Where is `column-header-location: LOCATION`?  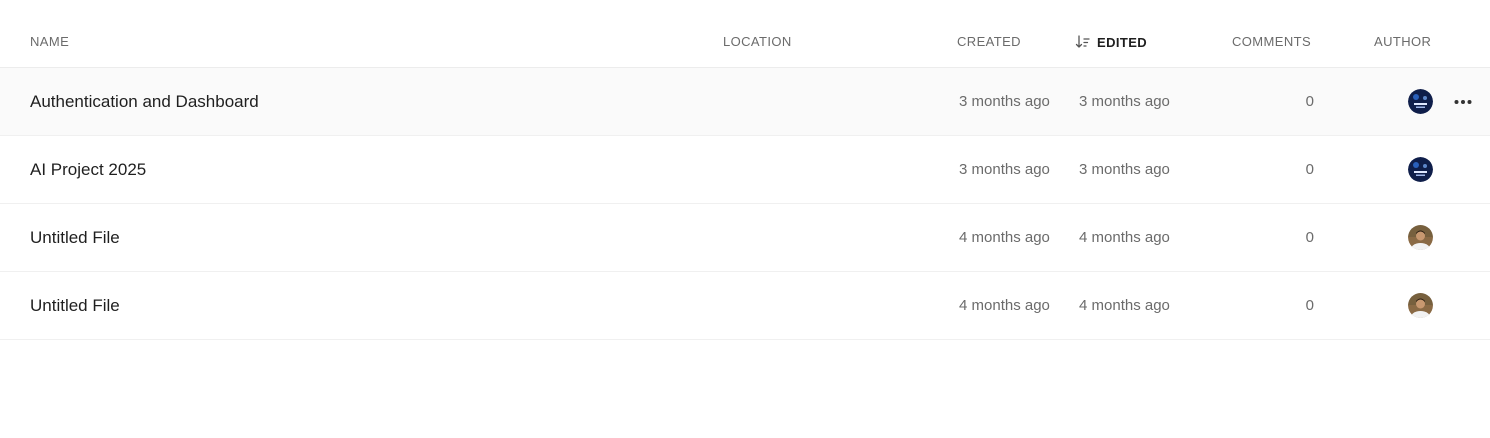 column-header-location: LOCATION is located at coordinates (757, 42).